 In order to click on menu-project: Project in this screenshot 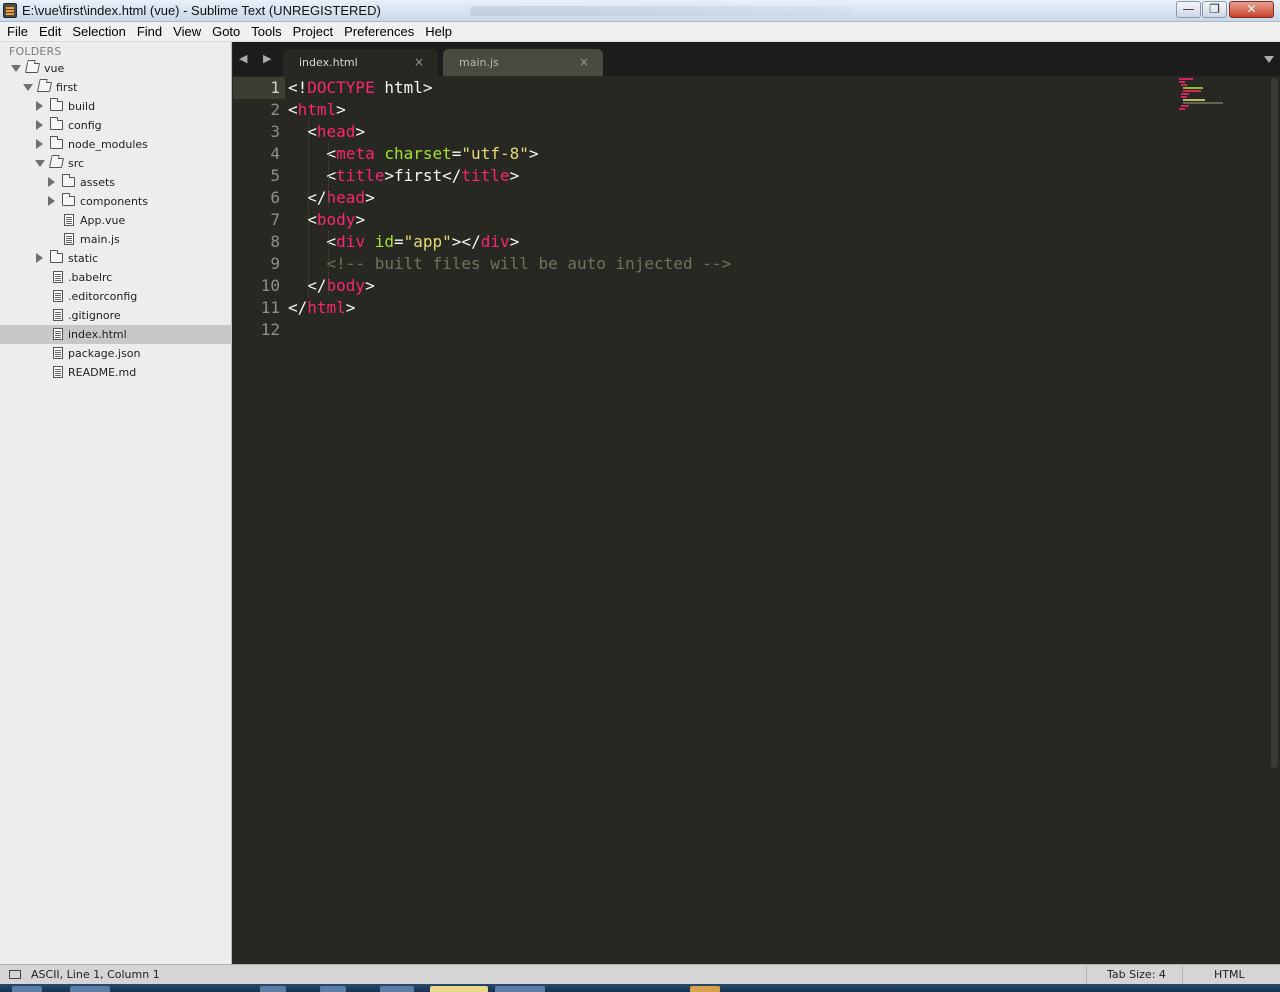, I will do `click(313, 31)`.